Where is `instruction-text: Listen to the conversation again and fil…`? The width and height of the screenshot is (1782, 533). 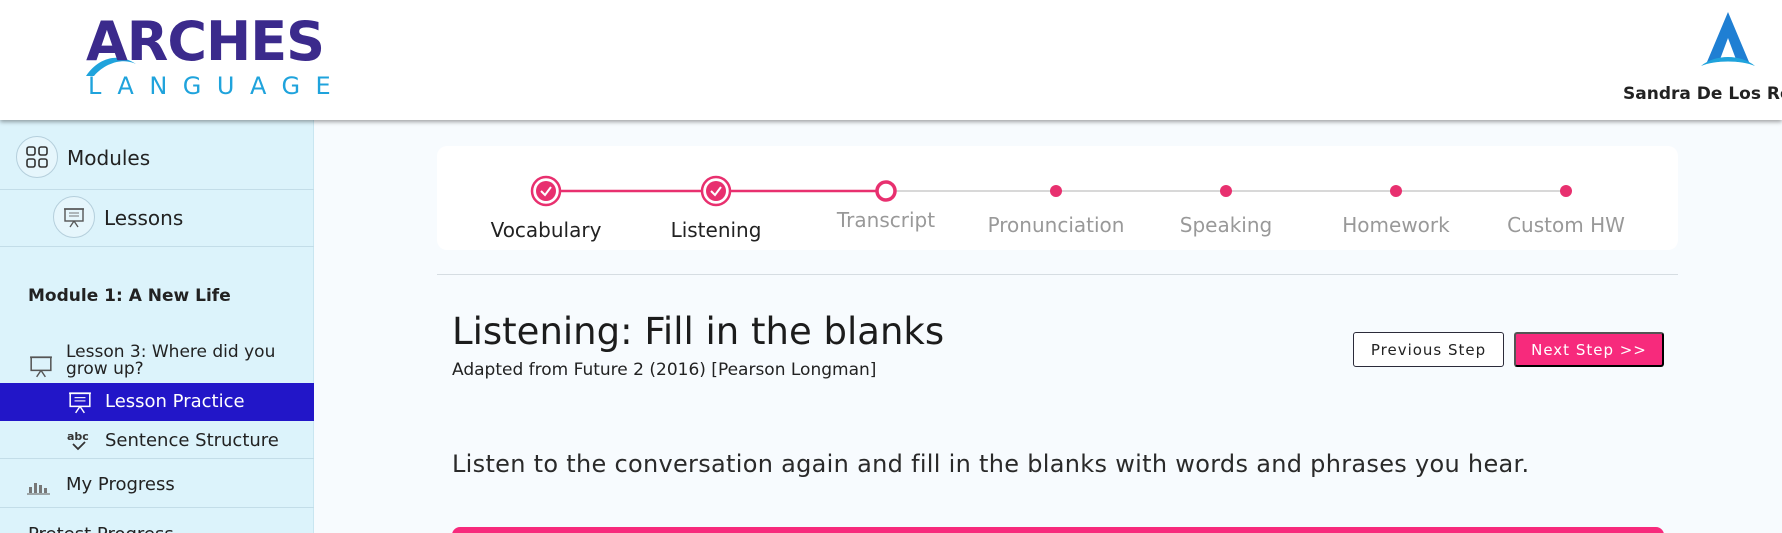
instruction-text: Listen to the conversation again and fil… is located at coordinates (991, 464).